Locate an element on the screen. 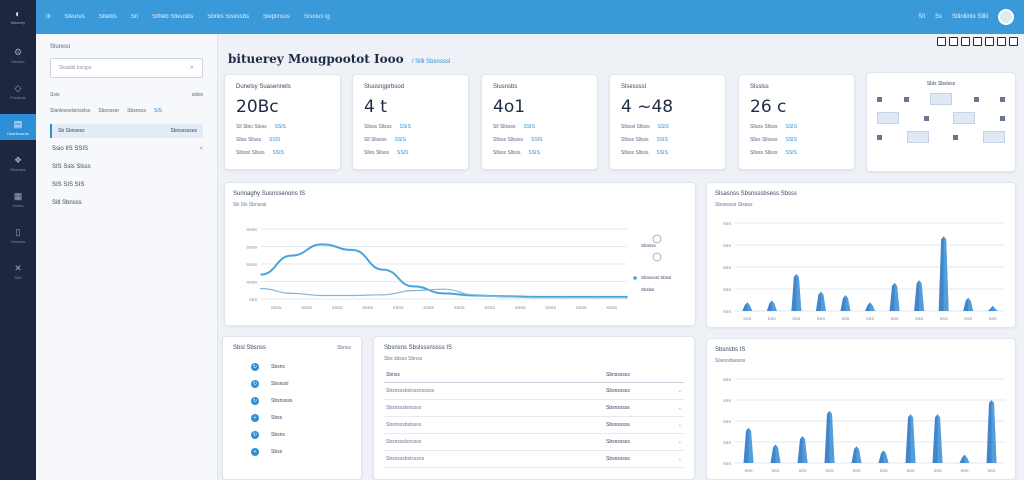 Image resolution: width=1024 pixels, height=480 pixels. top-nav-item: Sfflleb Sfleusbs is located at coordinates (172, 17).